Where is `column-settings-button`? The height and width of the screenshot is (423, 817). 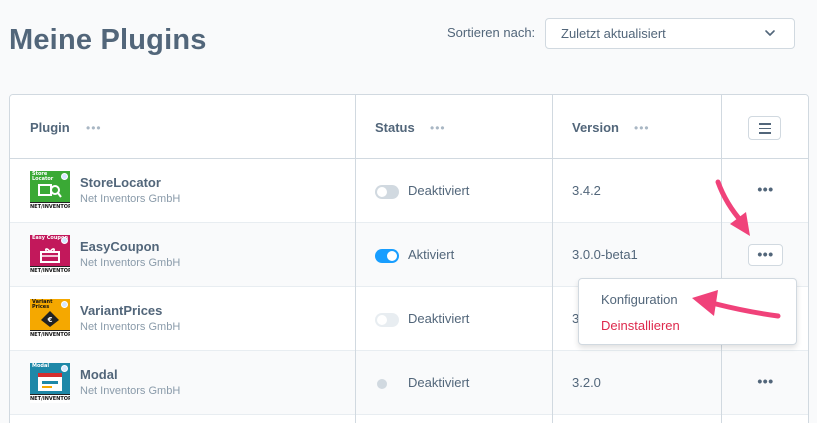 column-settings-button is located at coordinates (764, 128).